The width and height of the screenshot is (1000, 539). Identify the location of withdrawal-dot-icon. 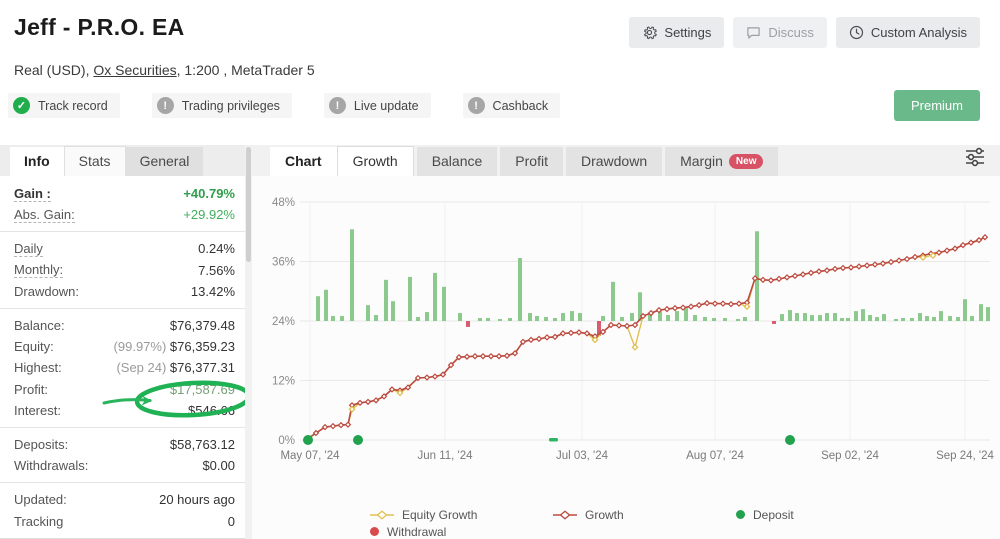
(374, 531).